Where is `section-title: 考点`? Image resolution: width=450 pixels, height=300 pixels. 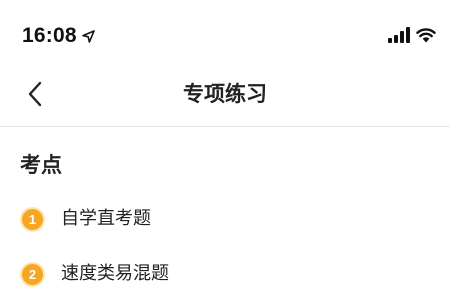 section-title: 考点 is located at coordinates (41, 165).